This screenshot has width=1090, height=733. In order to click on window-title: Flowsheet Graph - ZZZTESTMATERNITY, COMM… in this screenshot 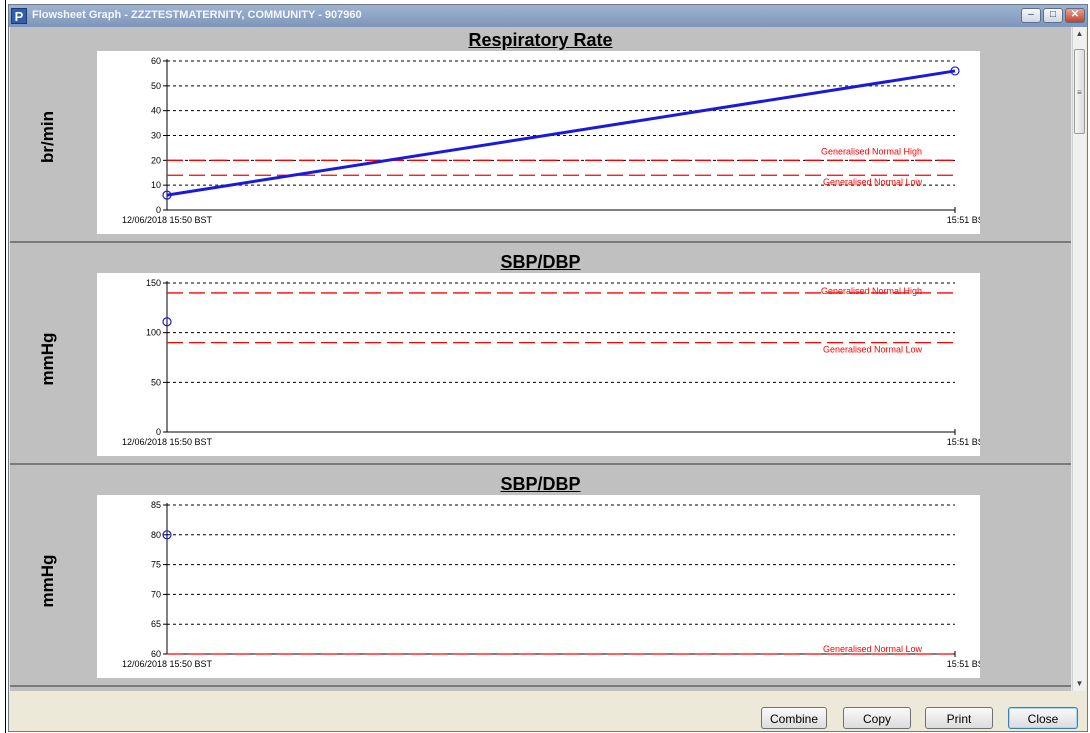, I will do `click(197, 15)`.